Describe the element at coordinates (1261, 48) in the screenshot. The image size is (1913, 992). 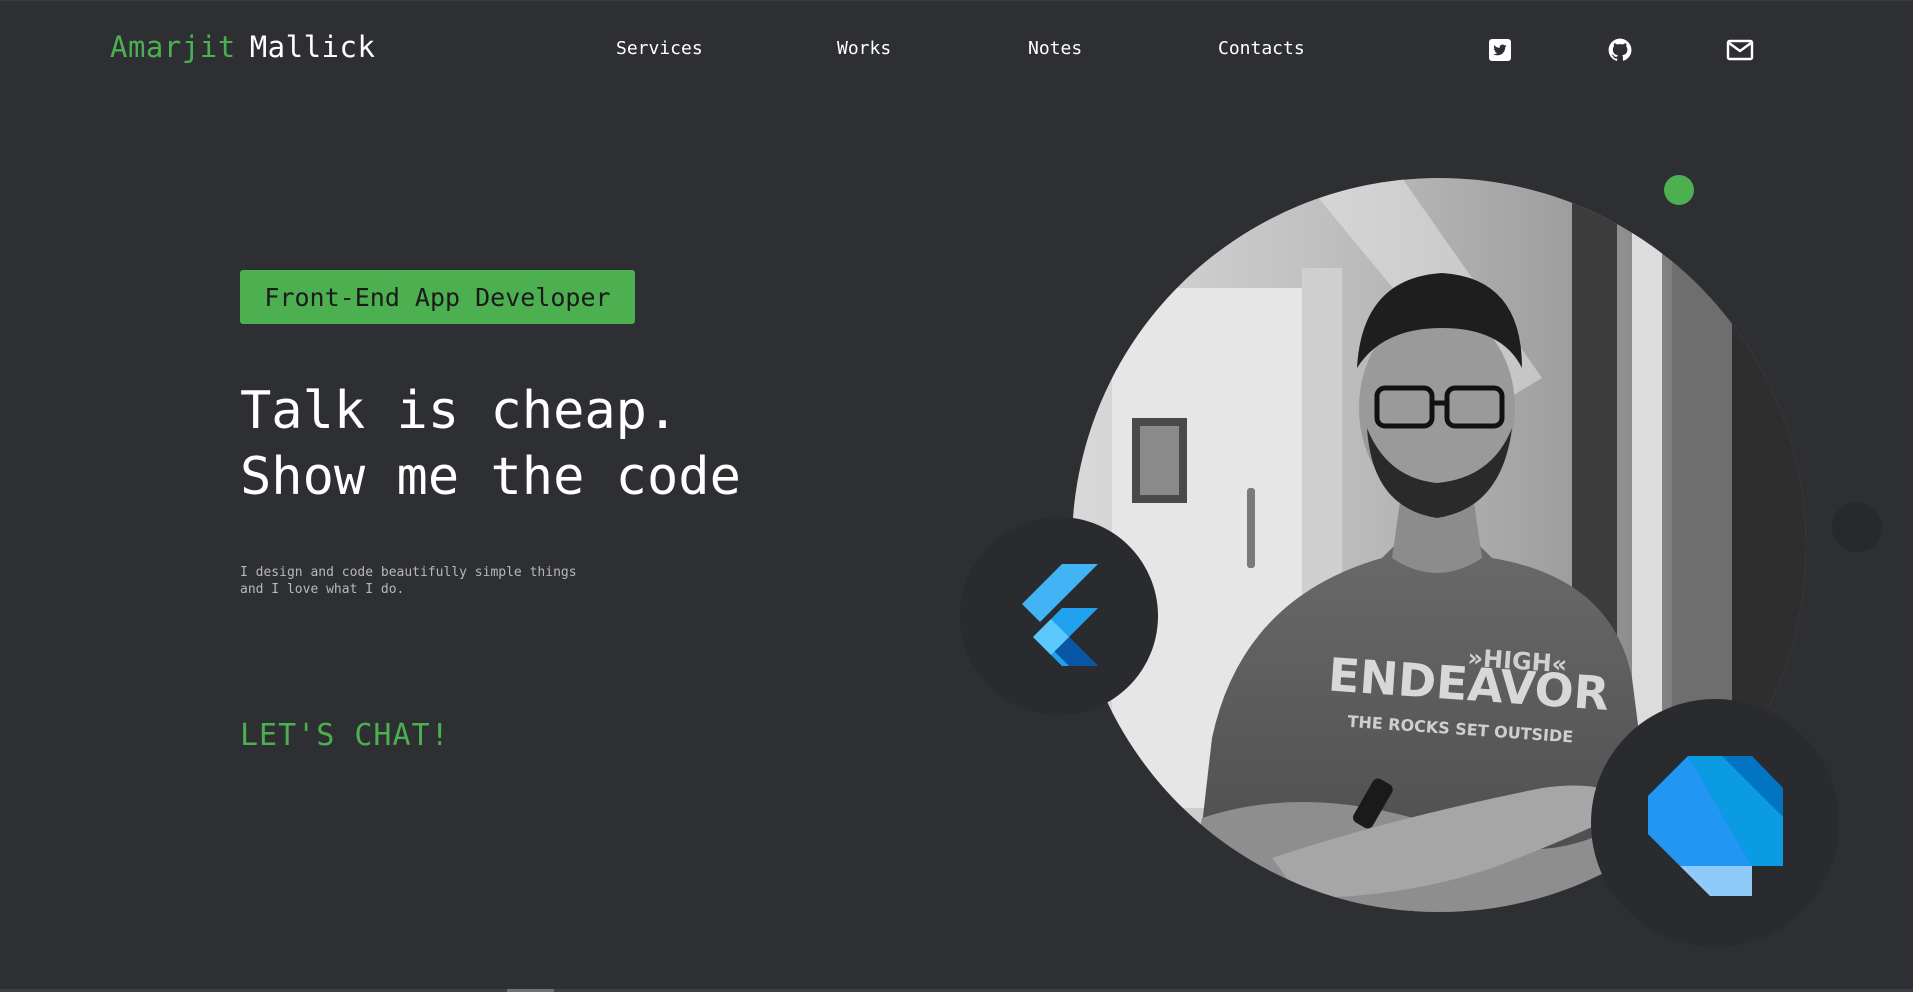
I see `nav-contacts: Contacts` at that location.